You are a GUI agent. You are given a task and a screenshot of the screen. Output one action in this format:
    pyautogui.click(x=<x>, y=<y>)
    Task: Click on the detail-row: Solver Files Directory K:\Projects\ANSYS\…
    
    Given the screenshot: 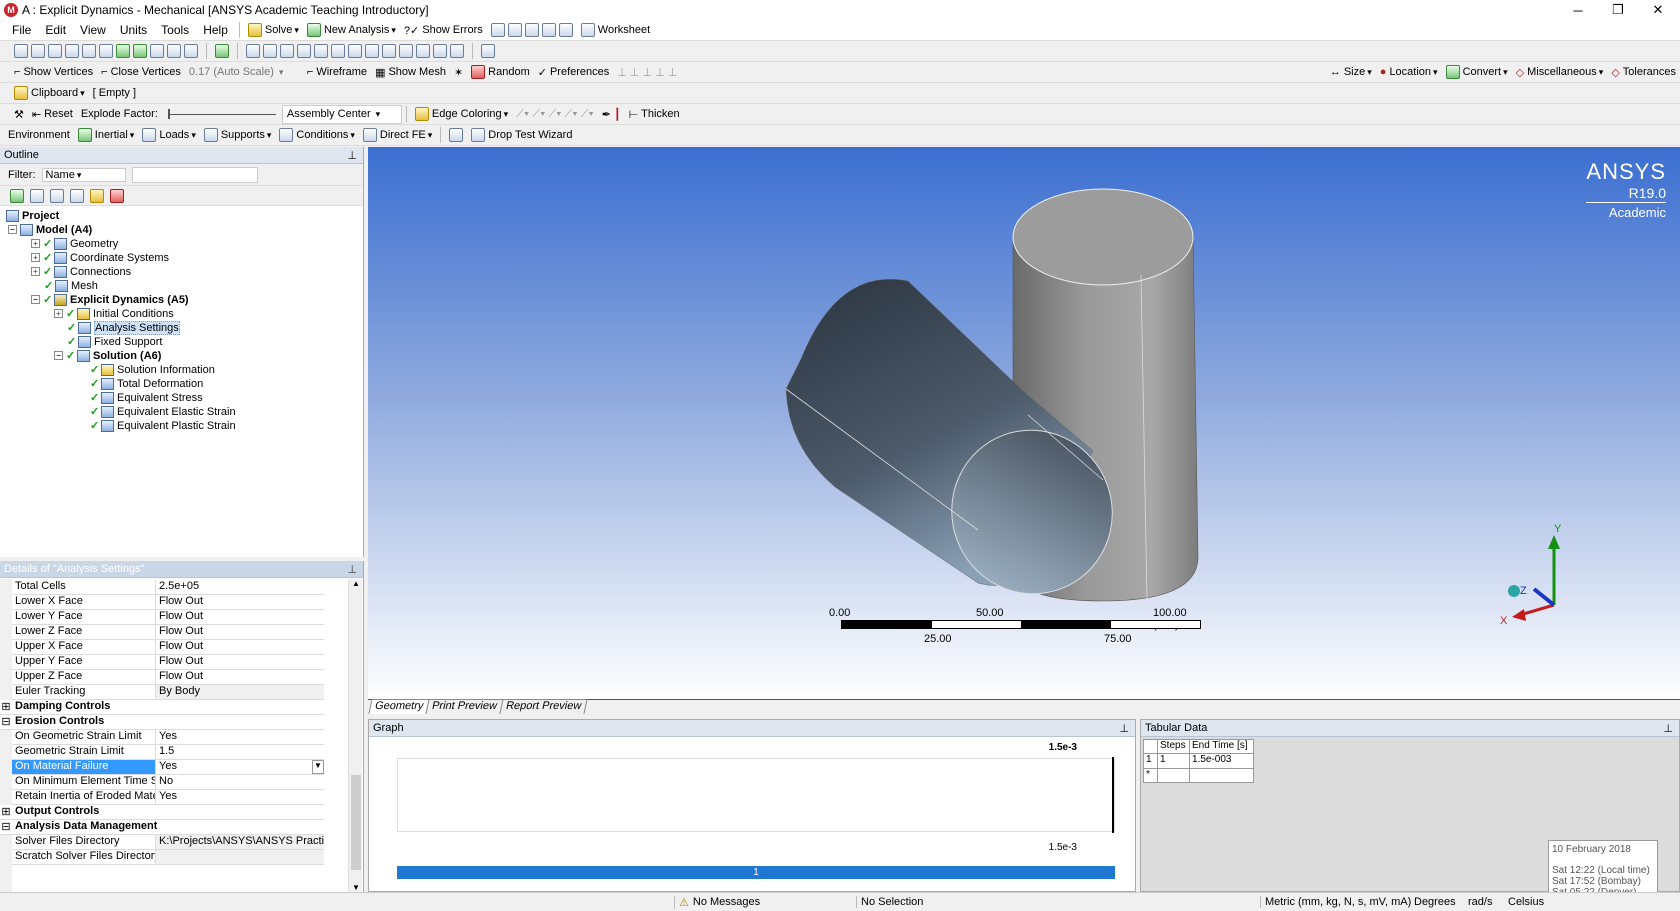 What is the action you would take?
    pyautogui.click(x=168, y=842)
    